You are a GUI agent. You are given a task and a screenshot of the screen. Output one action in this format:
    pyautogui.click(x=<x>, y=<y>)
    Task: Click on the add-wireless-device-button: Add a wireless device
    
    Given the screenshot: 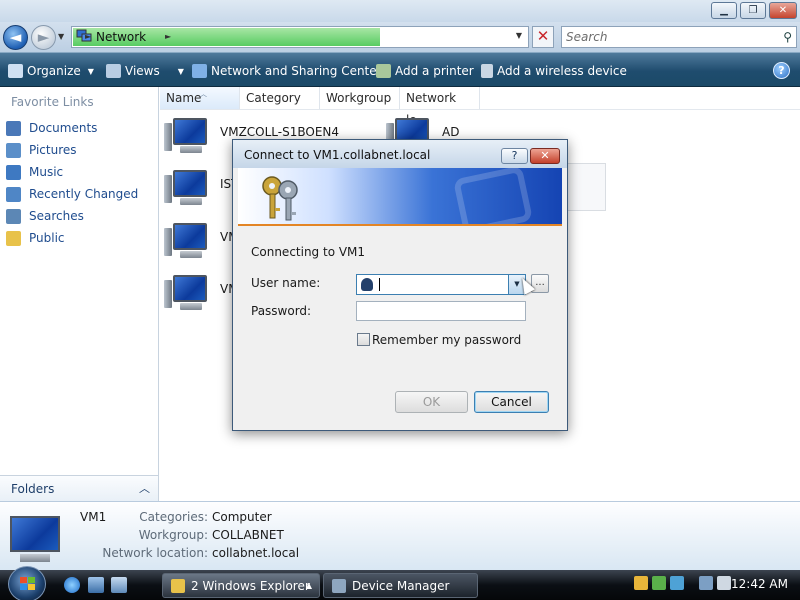 What is the action you would take?
    pyautogui.click(x=554, y=71)
    